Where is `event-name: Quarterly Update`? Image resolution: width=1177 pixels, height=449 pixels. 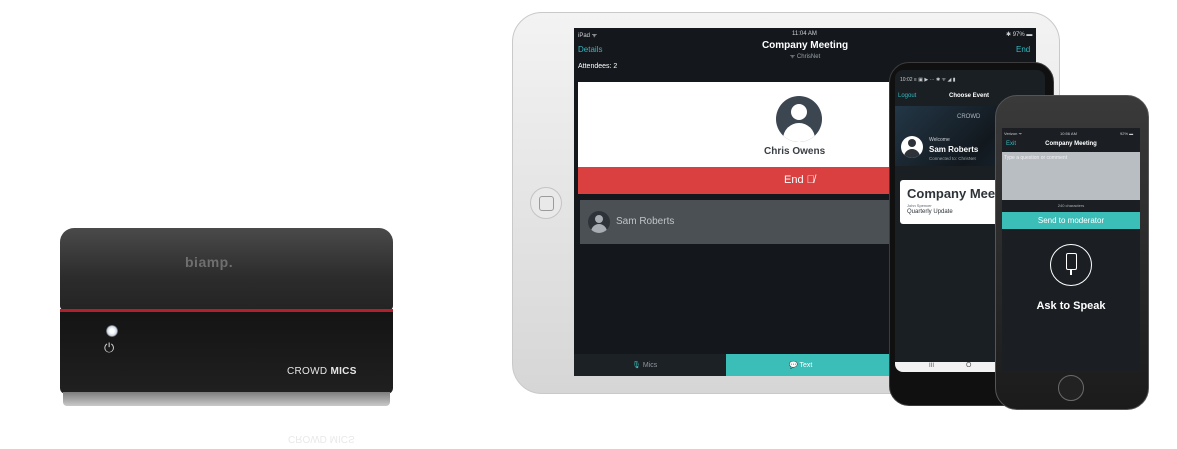 event-name: Quarterly Update is located at coordinates (930, 212).